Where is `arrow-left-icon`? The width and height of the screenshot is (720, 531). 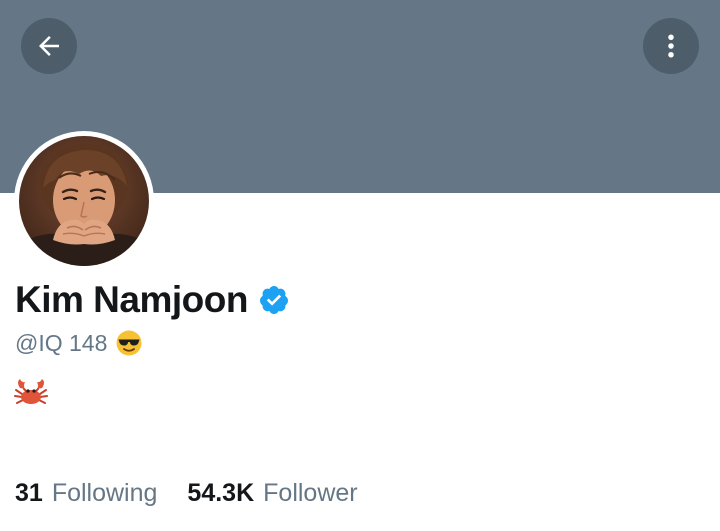
arrow-left-icon is located at coordinates (49, 46).